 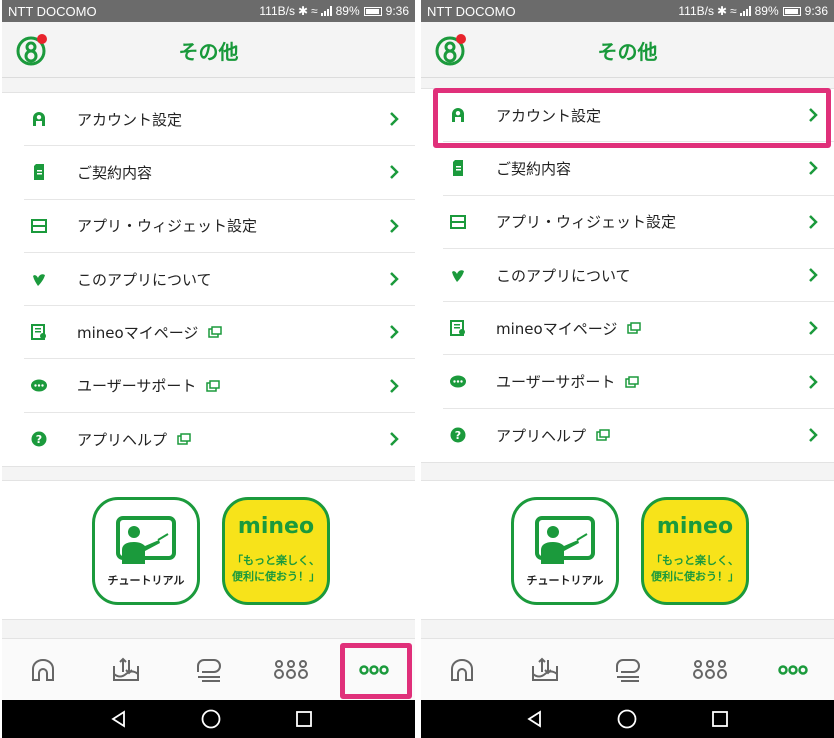 I want to click on android-nav-bar, so click(x=627, y=719).